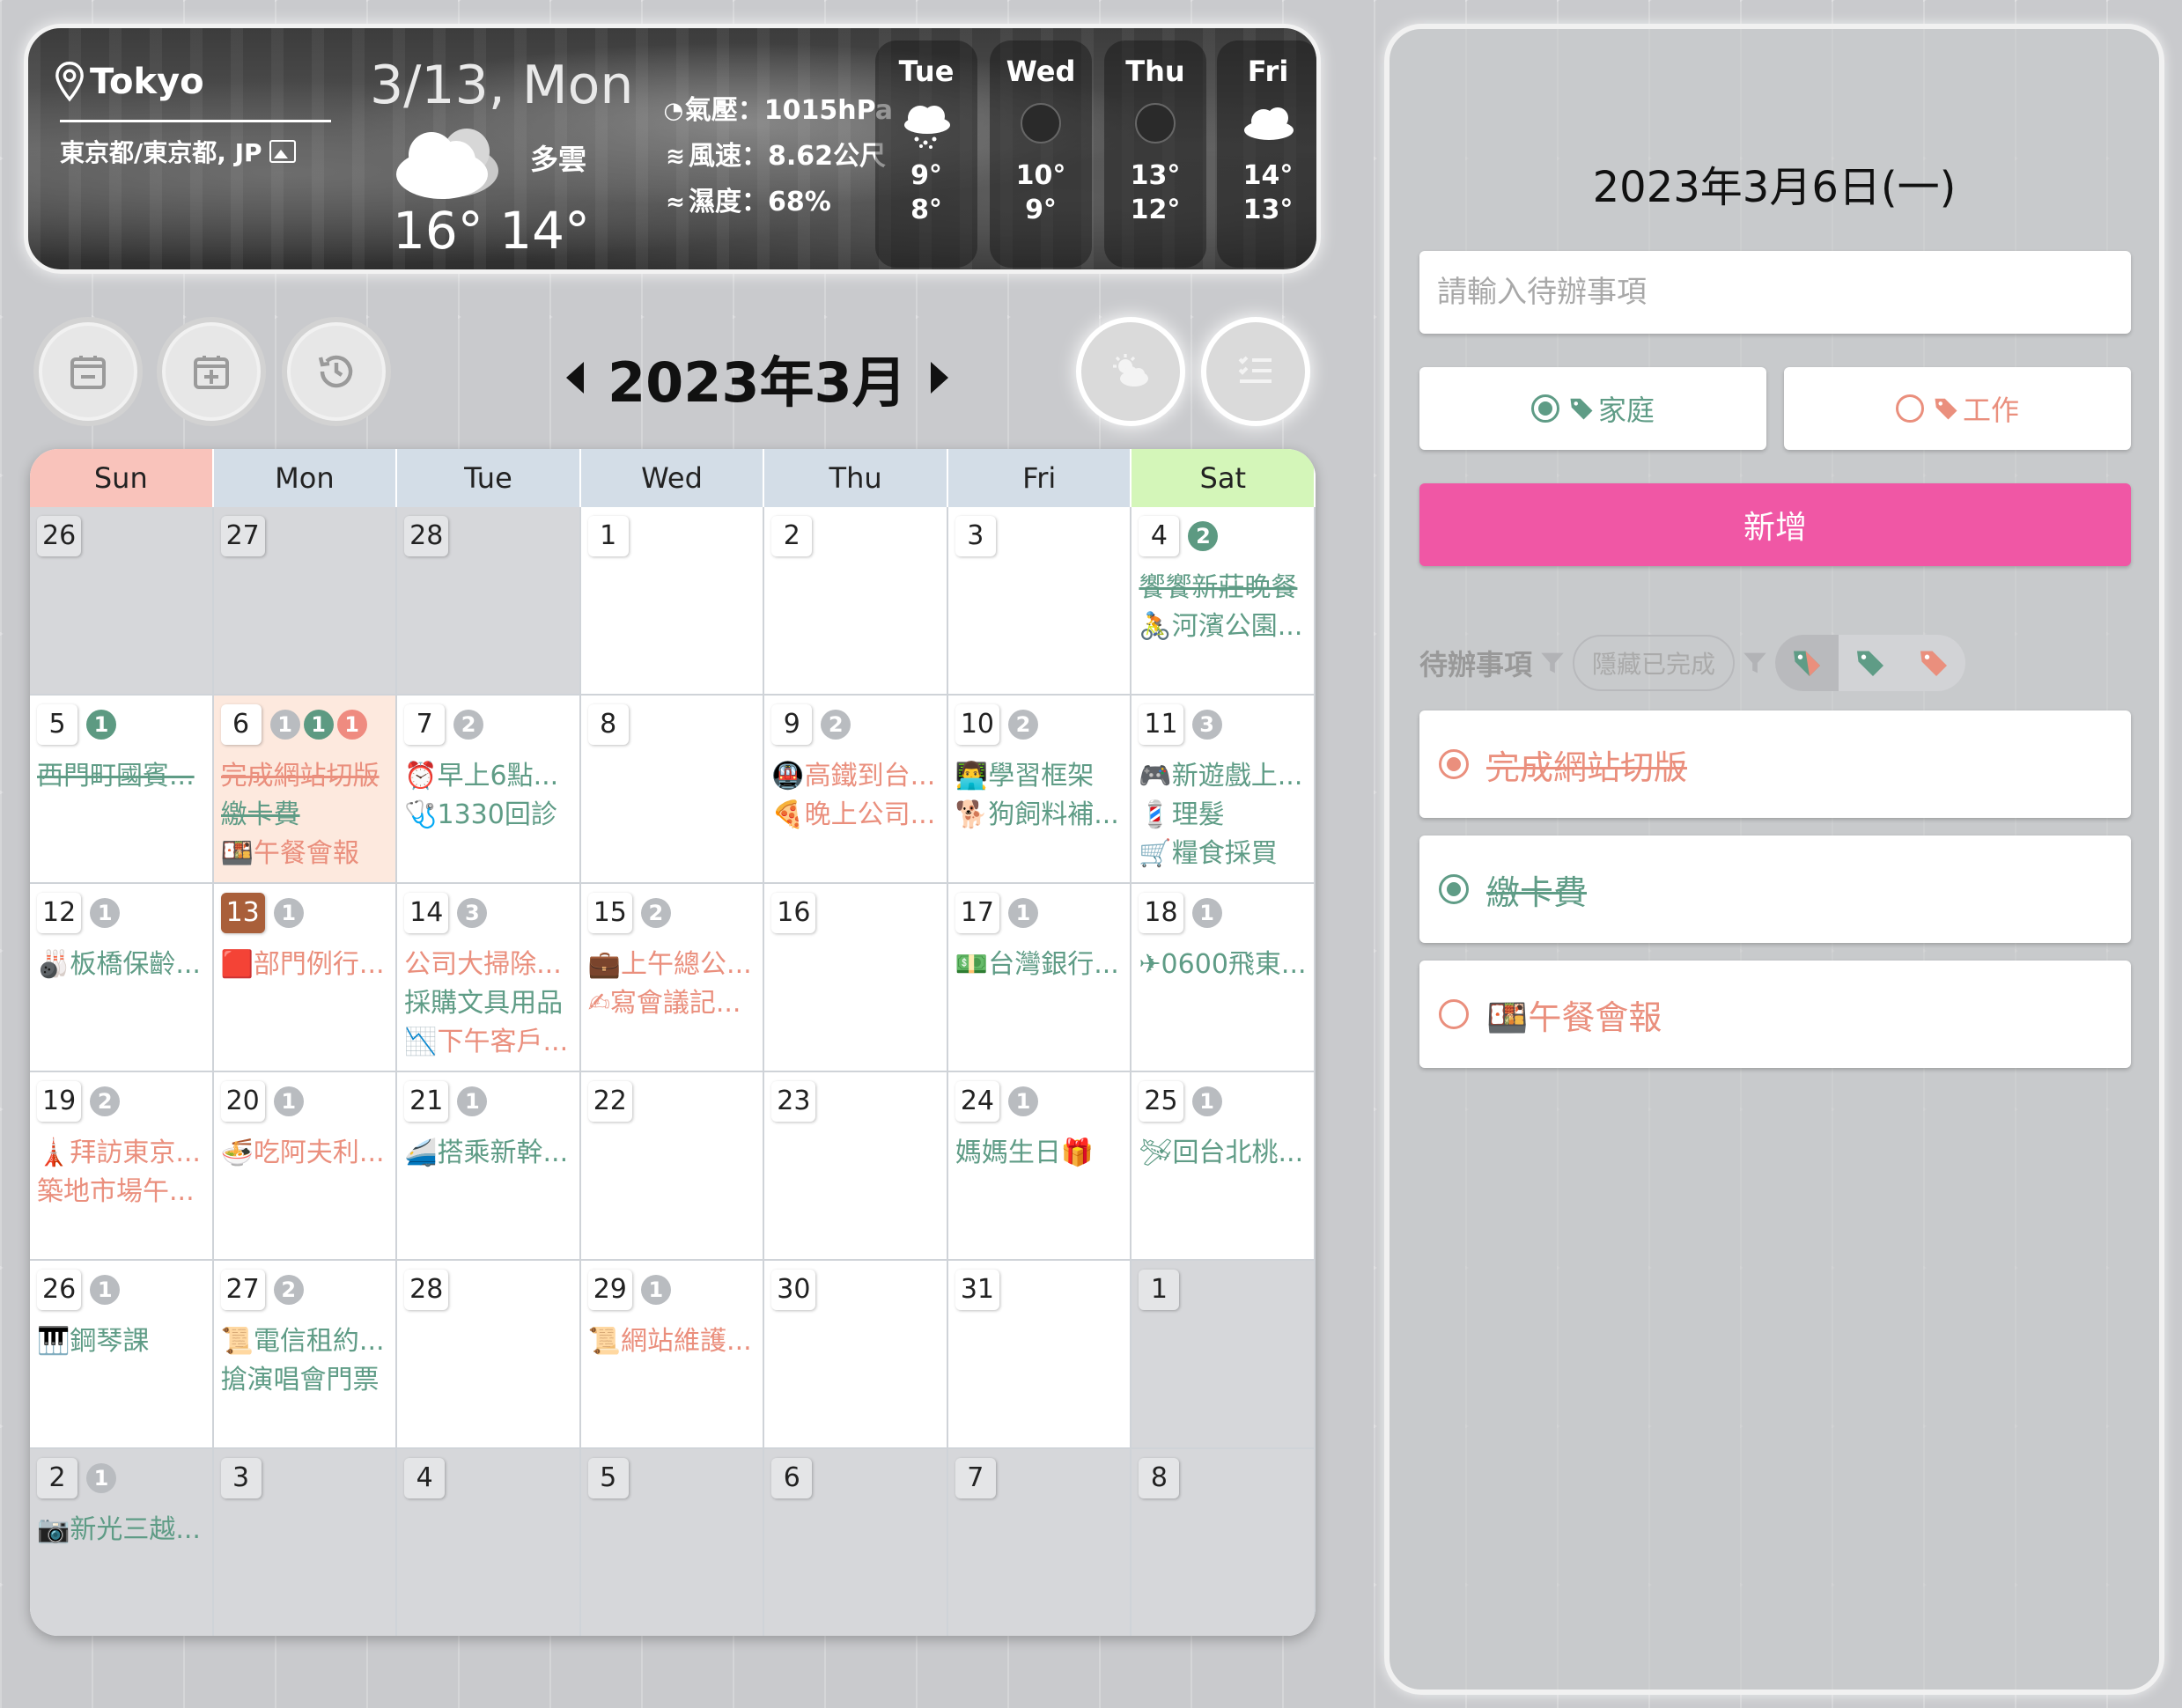 The width and height of the screenshot is (2182, 1708). Describe the element at coordinates (426, 913) in the screenshot. I see `day-number: 14` at that location.